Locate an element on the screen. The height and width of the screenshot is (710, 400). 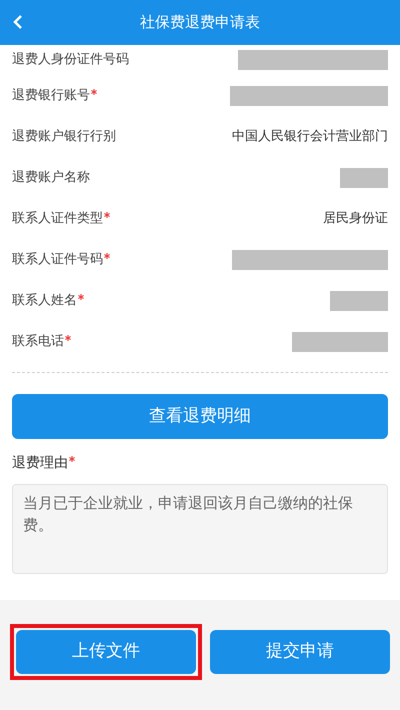
field-value: 居民身份证 is located at coordinates (355, 219).